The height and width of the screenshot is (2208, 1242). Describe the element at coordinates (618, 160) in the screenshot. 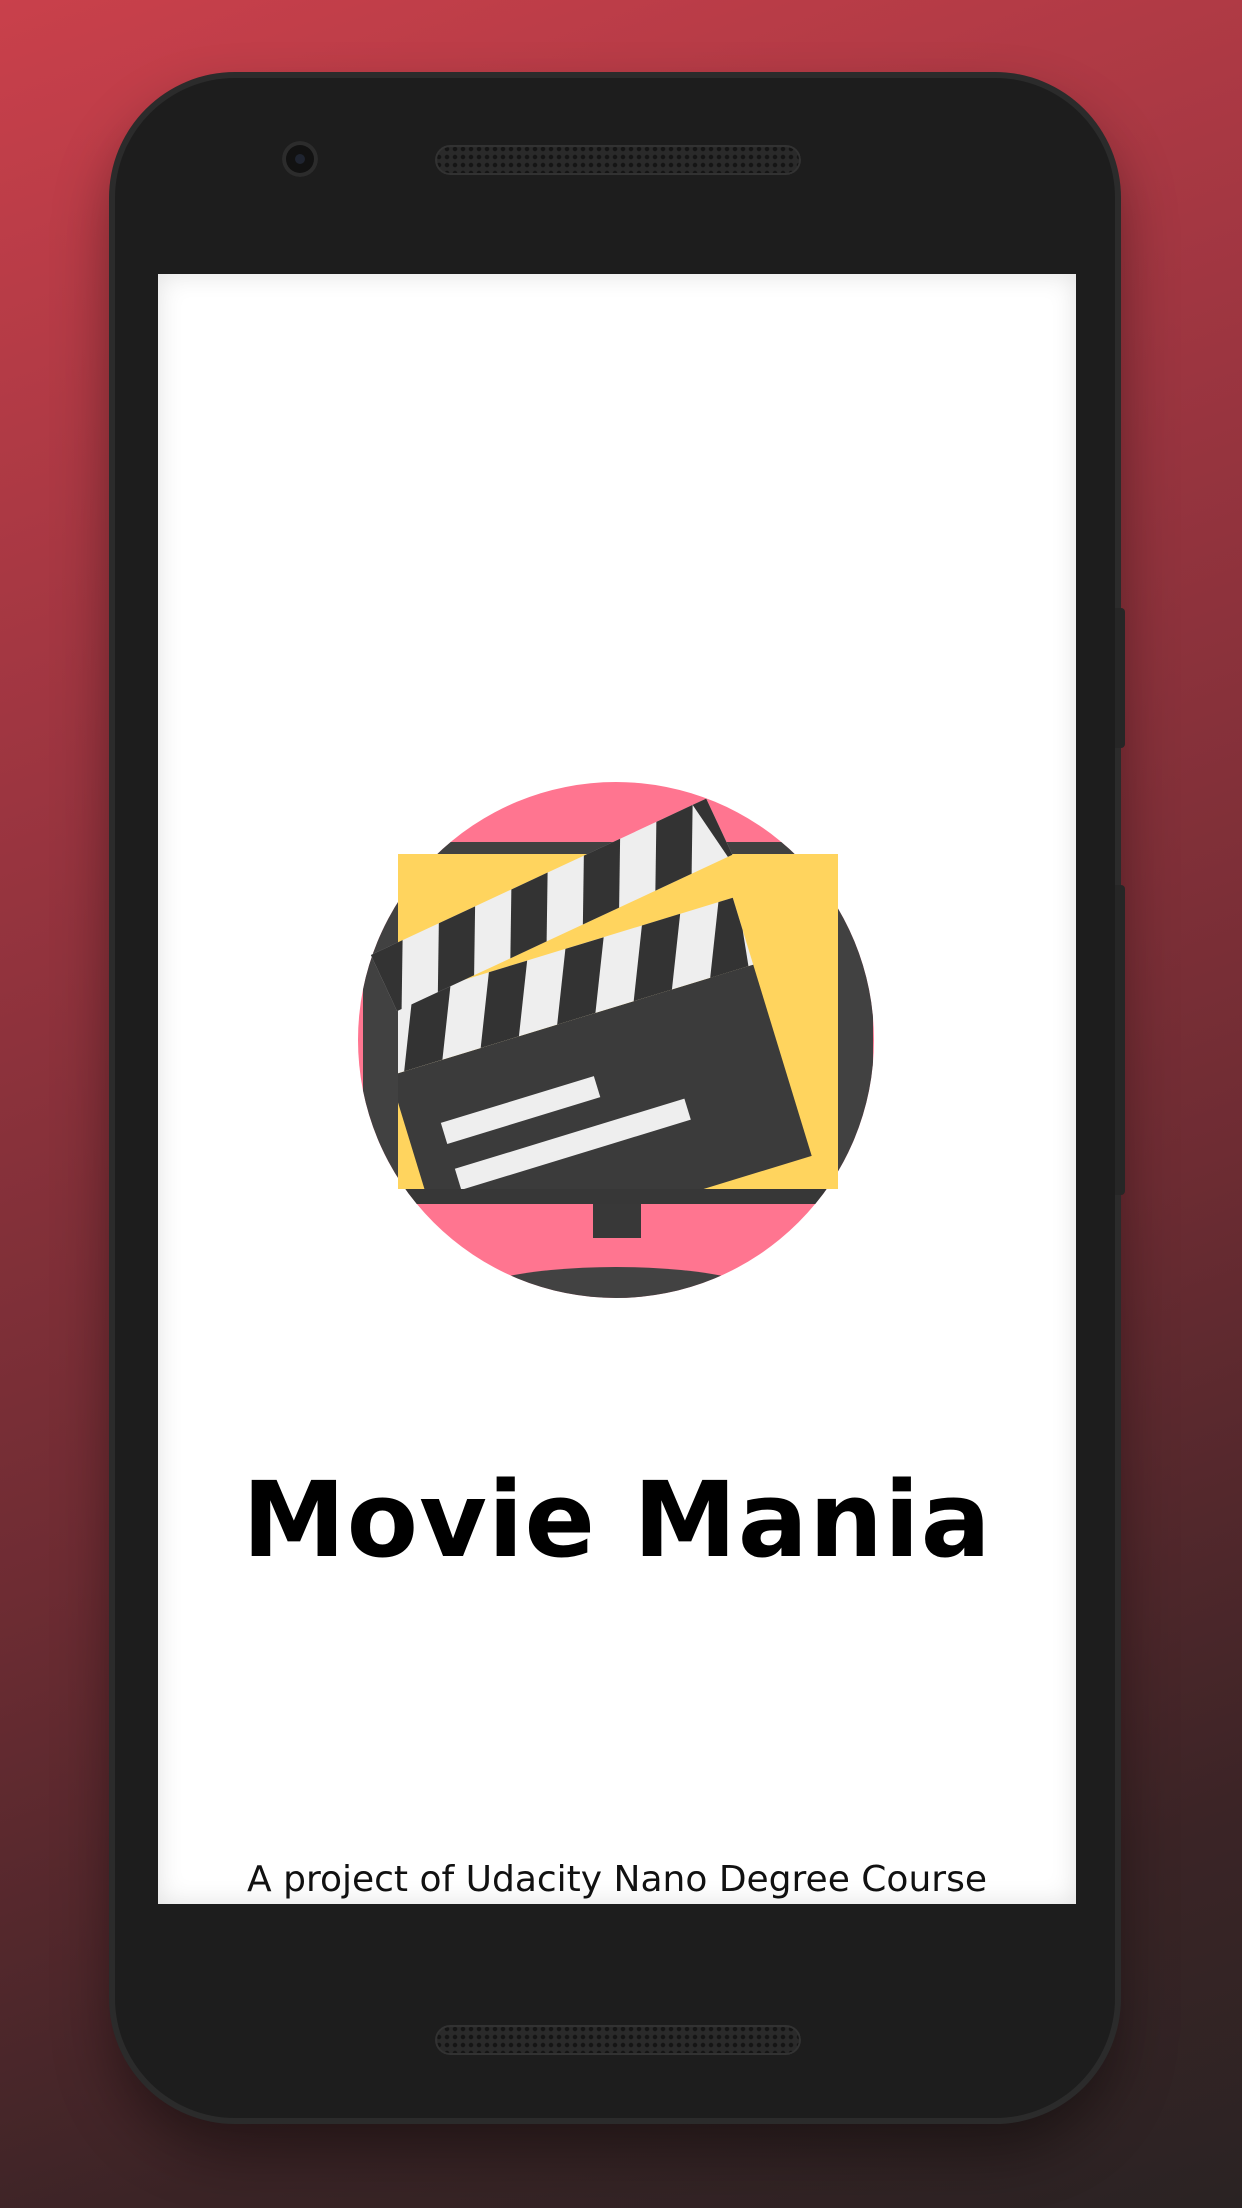

I see `top-speaker-grille` at that location.